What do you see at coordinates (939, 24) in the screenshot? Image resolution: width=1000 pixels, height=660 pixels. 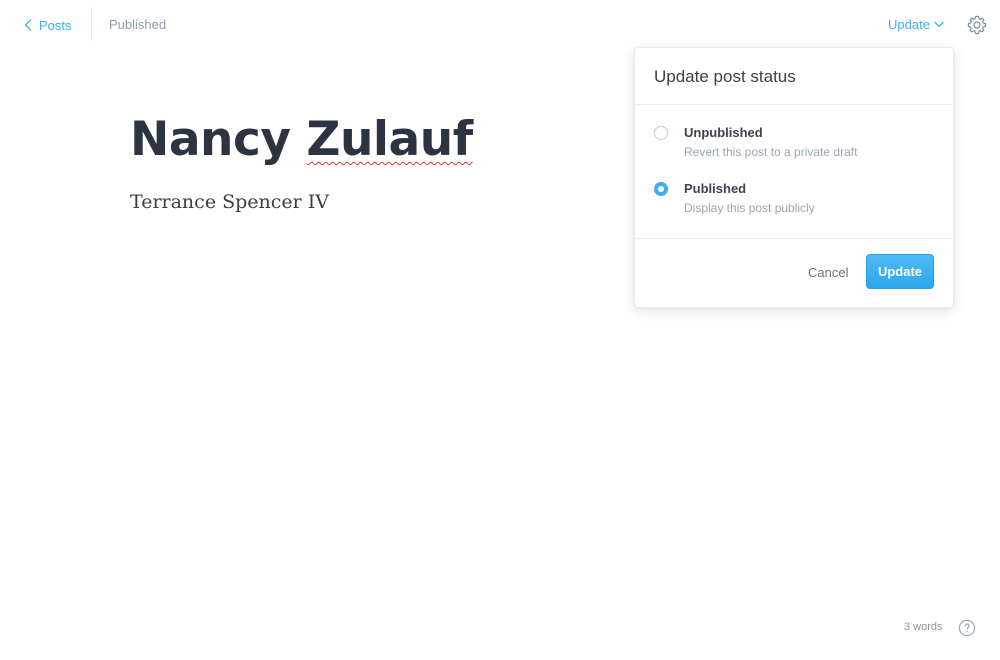 I see `chevron-down-icon` at bounding box center [939, 24].